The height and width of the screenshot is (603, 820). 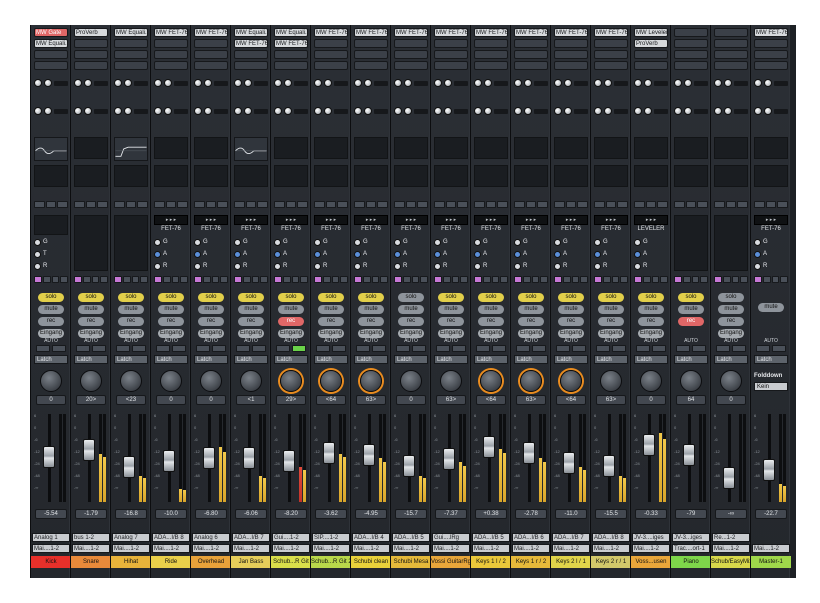 I want to click on volume-readout: -16.8, so click(x=131, y=514).